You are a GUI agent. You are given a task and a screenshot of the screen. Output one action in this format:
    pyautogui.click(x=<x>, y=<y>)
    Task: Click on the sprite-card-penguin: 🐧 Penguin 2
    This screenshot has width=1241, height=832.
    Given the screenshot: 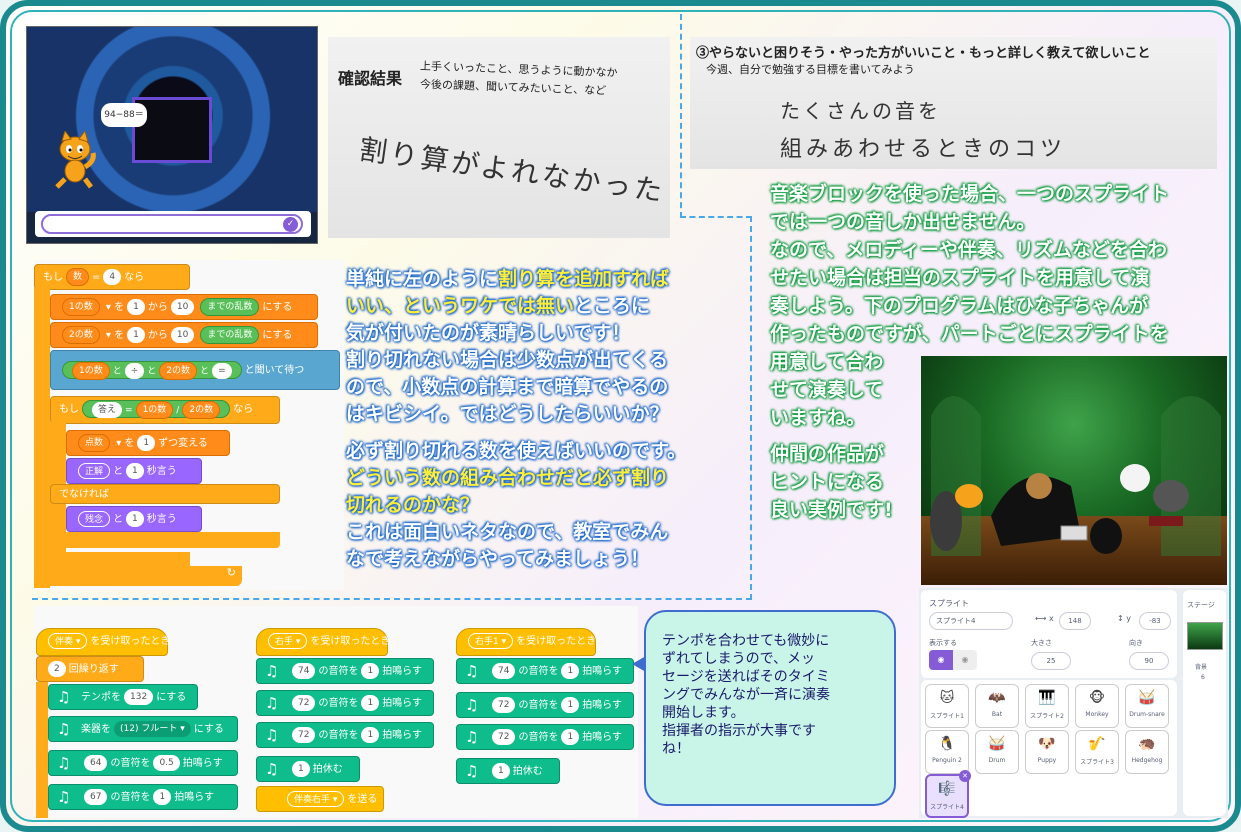 What is the action you would take?
    pyautogui.click(x=947, y=752)
    